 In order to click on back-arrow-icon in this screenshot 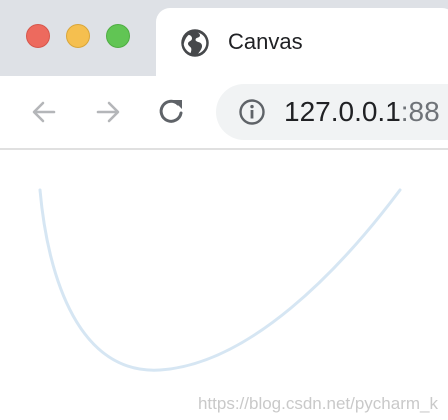, I will do `click(44, 112)`.